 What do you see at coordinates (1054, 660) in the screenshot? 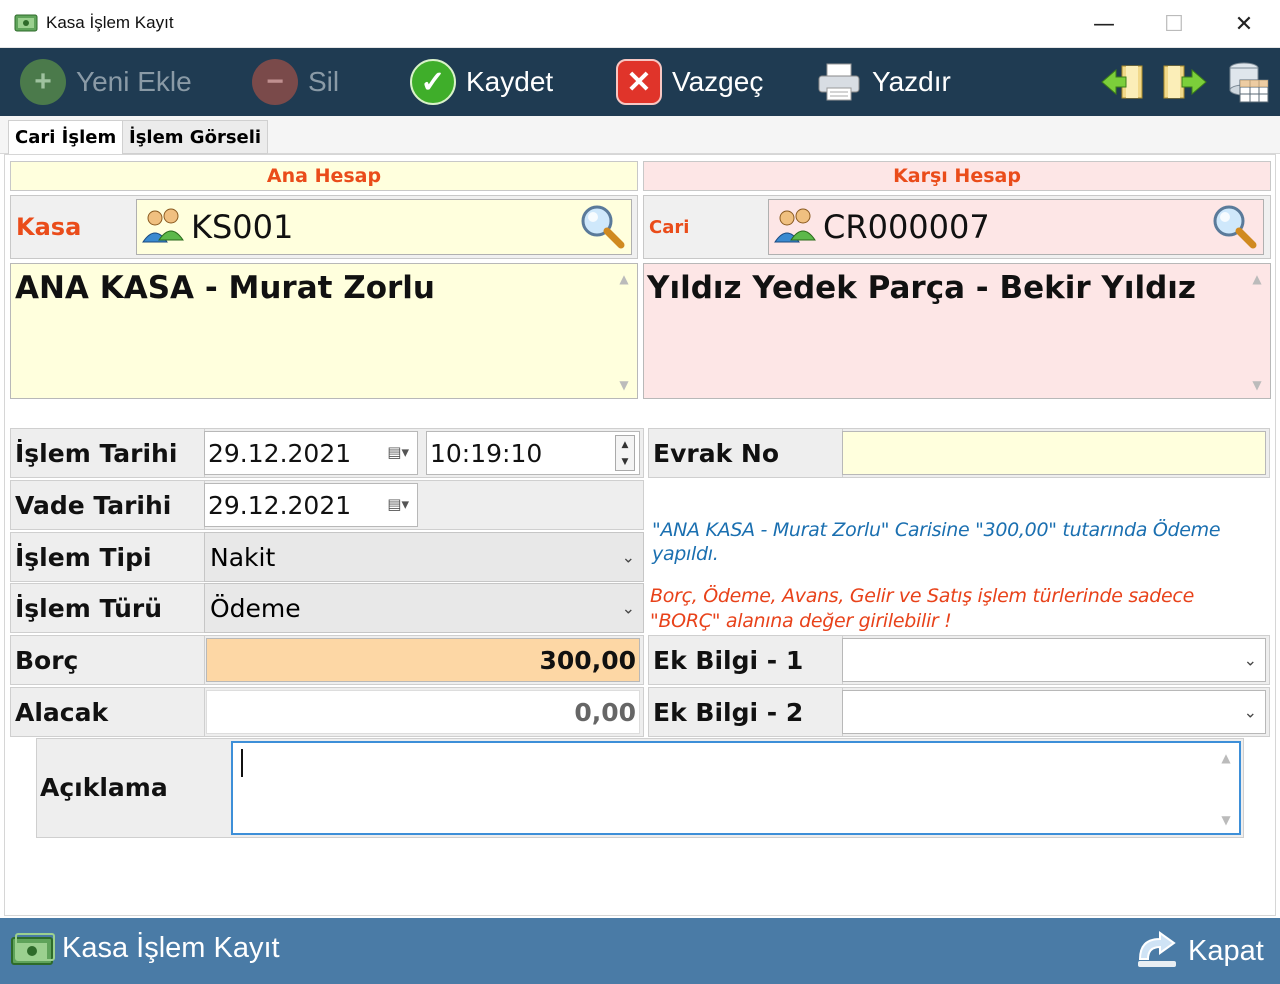
I see `ek-bilgi-1-select: ⌄` at bounding box center [1054, 660].